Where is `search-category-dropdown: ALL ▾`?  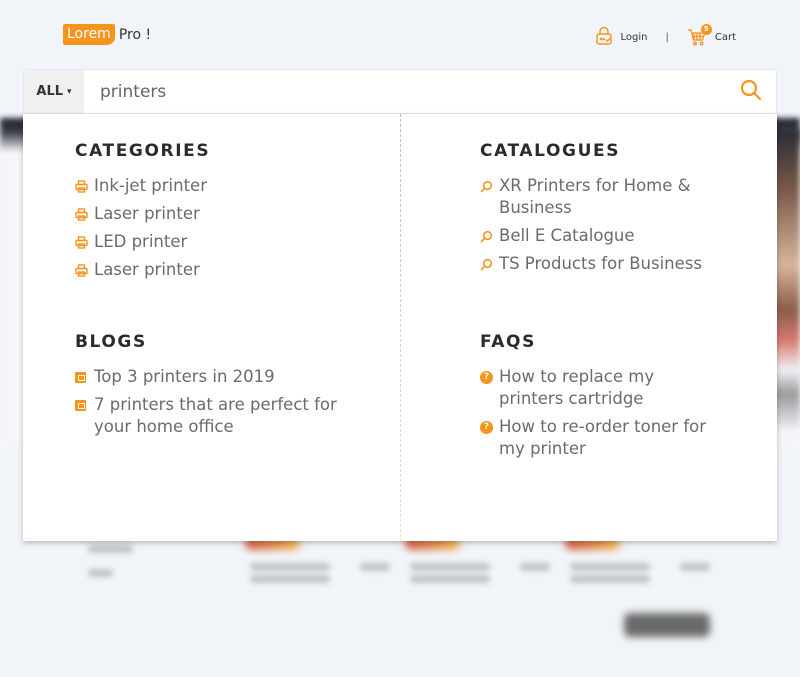
search-category-dropdown: ALL ▾ is located at coordinates (54, 91).